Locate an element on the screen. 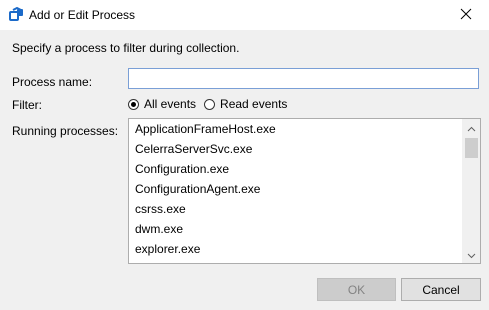 The width and height of the screenshot is (489, 310). vertical-scrollbar is located at coordinates (471, 191).